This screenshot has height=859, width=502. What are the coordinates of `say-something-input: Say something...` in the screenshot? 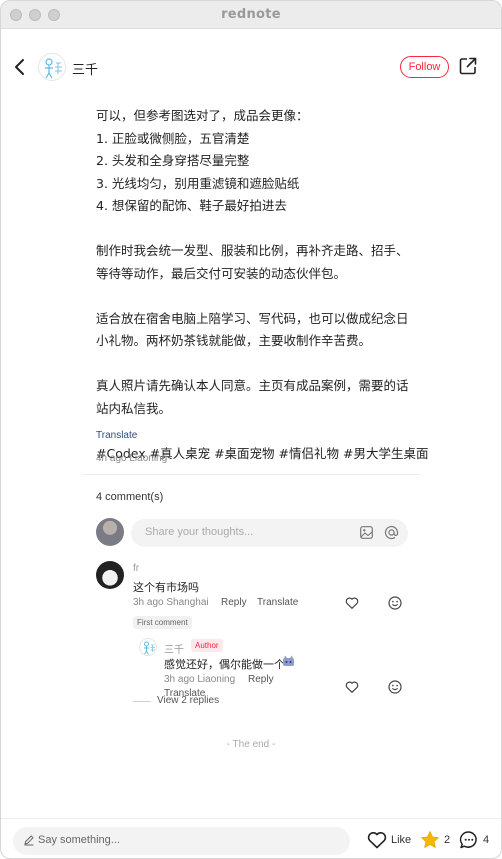 It's located at (181, 841).